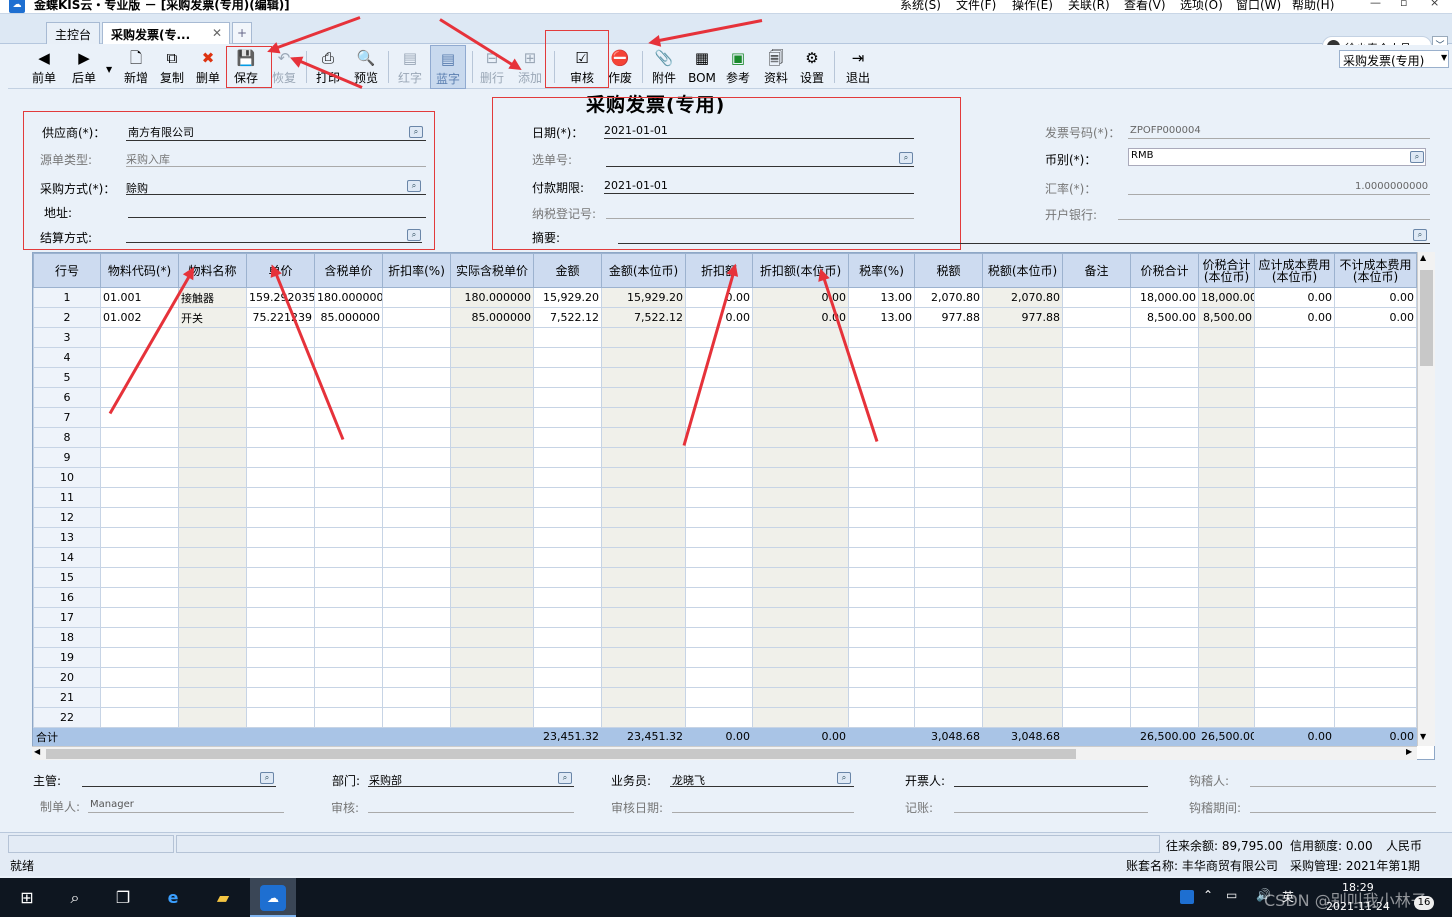 The height and width of the screenshot is (917, 1452). I want to click on grid-cell: 0.00, so click(719, 297).